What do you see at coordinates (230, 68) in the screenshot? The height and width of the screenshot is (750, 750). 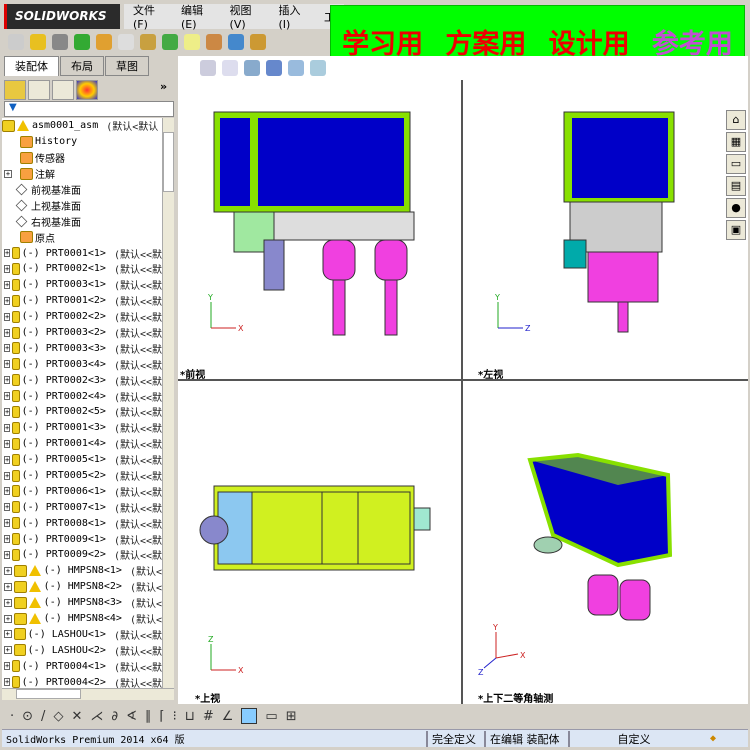 I see `zoom-area-icon` at bounding box center [230, 68].